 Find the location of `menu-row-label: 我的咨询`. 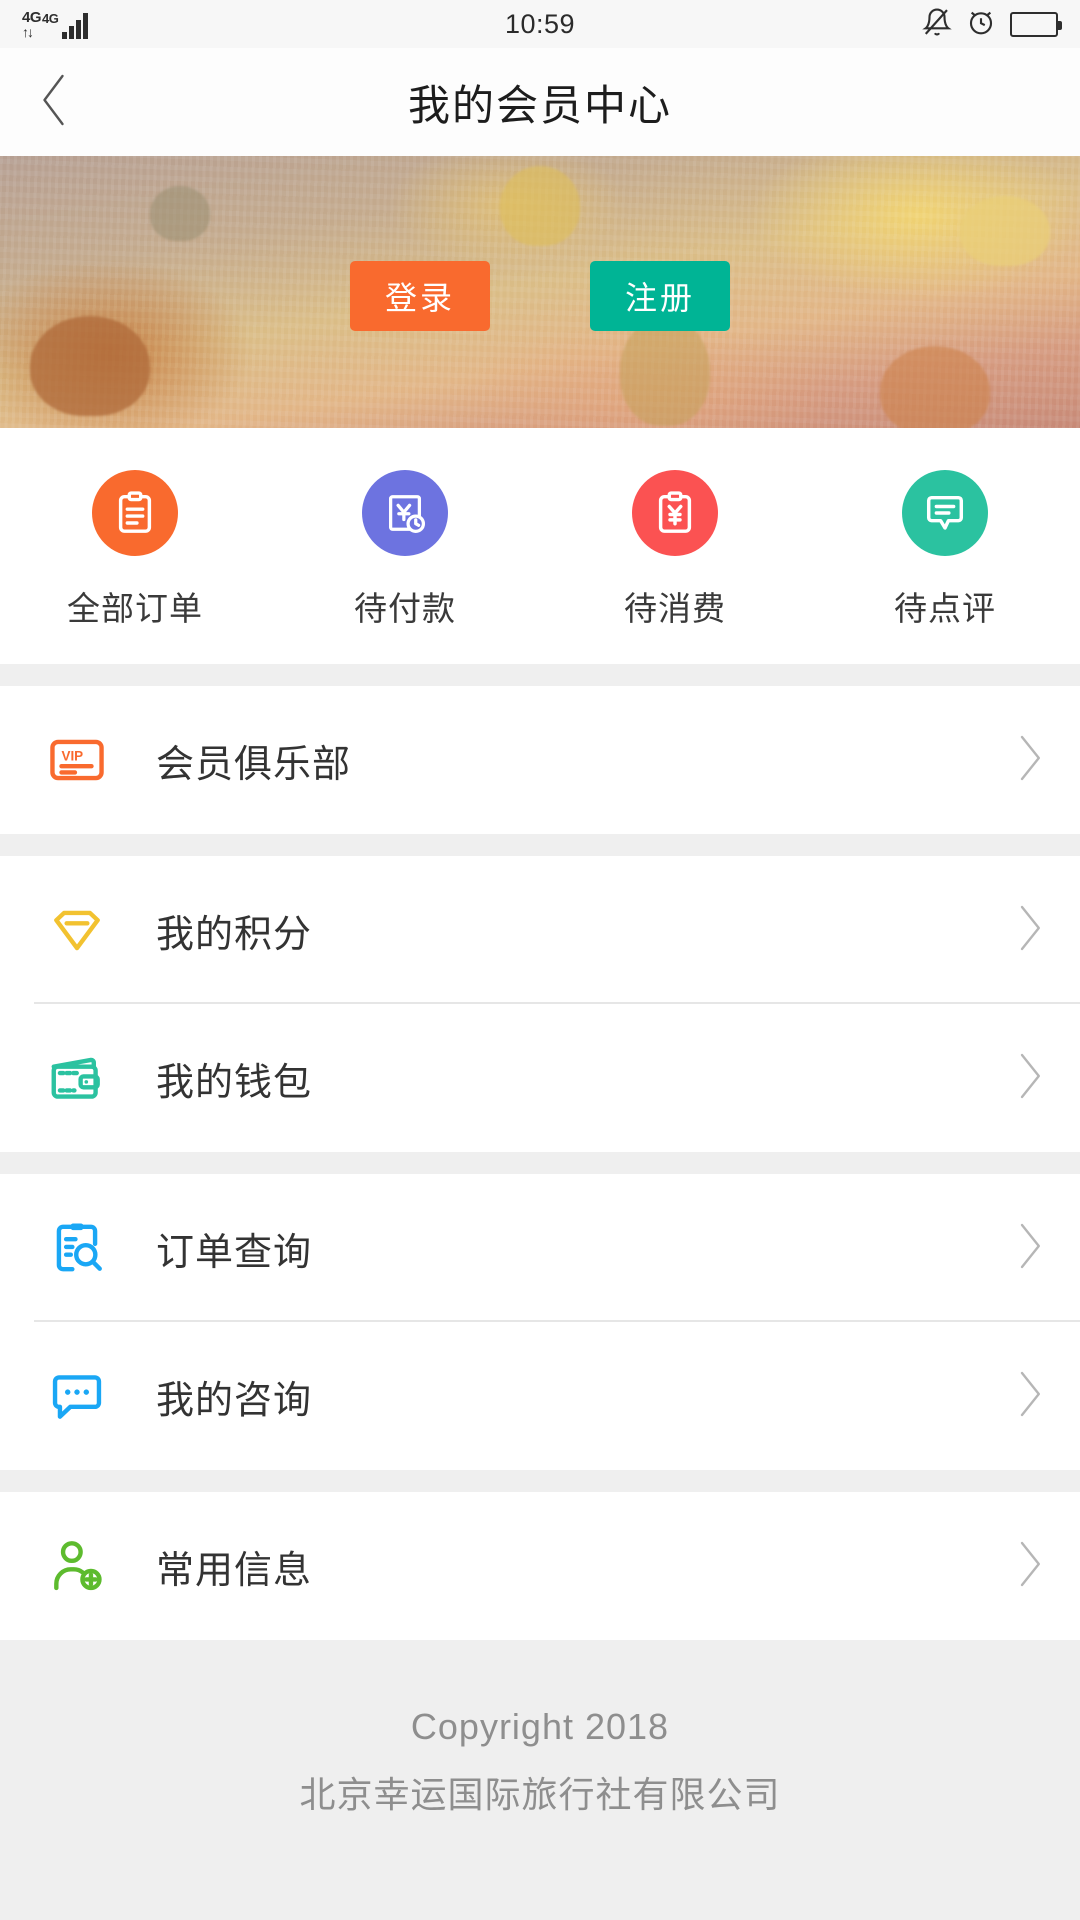

menu-row-label: 我的咨询 is located at coordinates (234, 1400).